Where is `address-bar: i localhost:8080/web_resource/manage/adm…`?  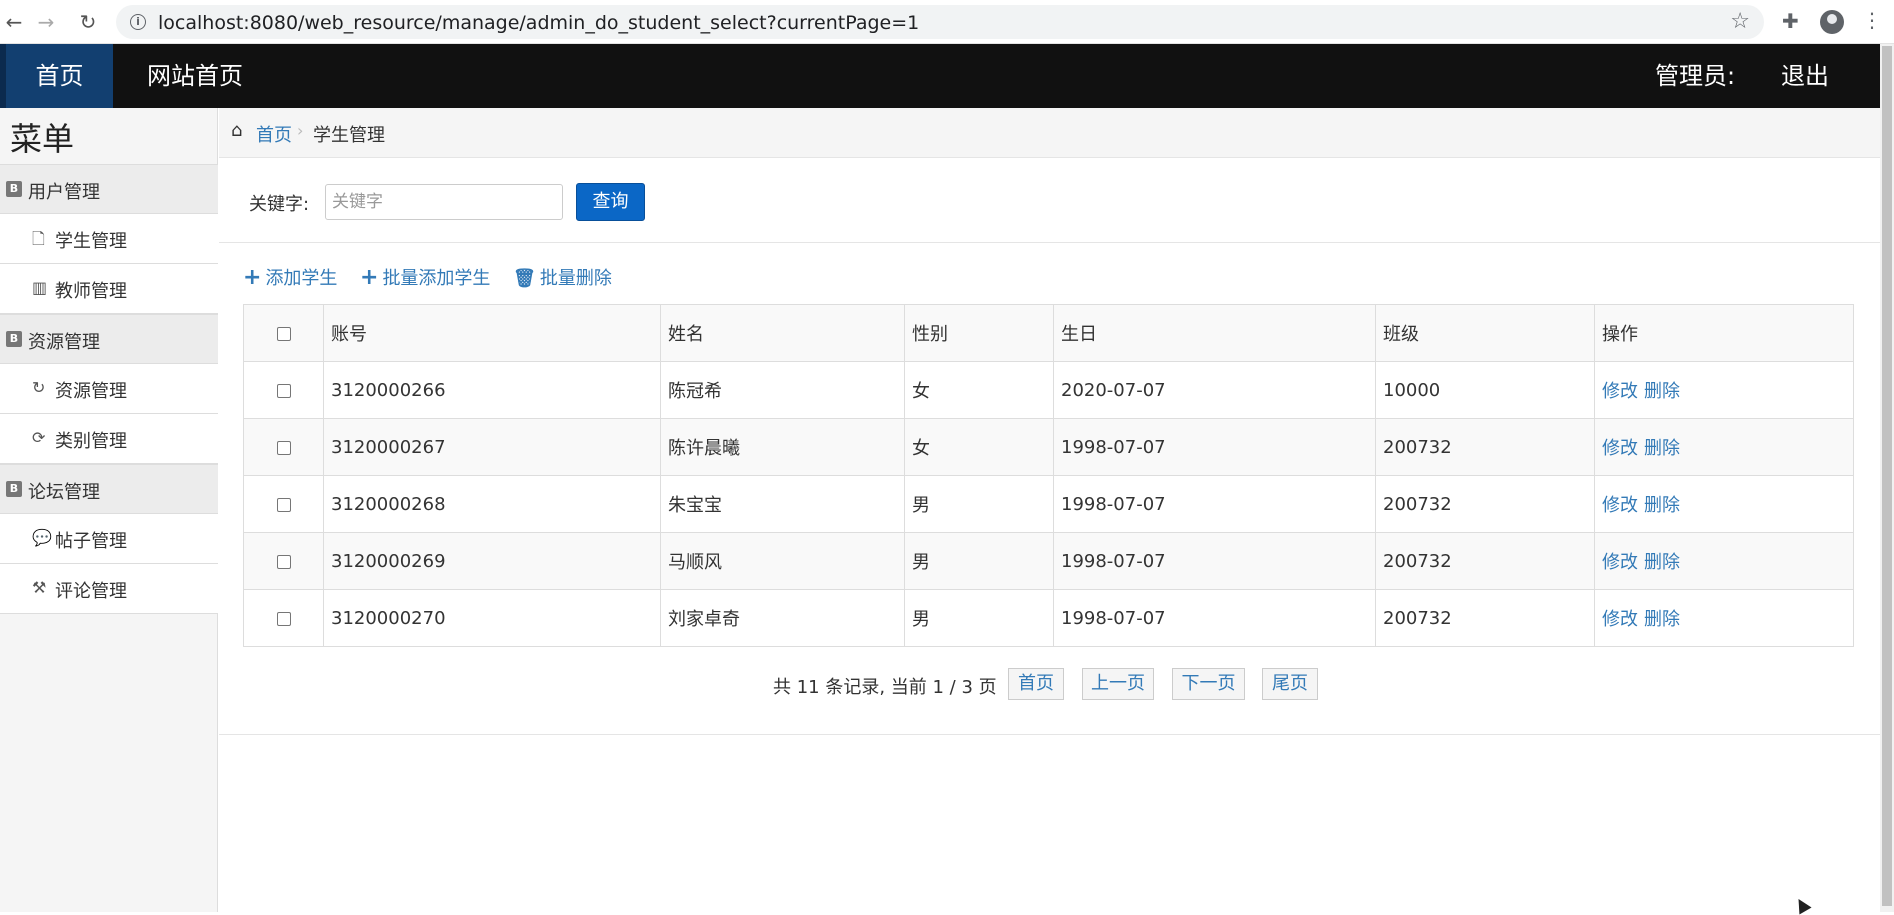 address-bar: i localhost:8080/web_resource/manage/adm… is located at coordinates (940, 22).